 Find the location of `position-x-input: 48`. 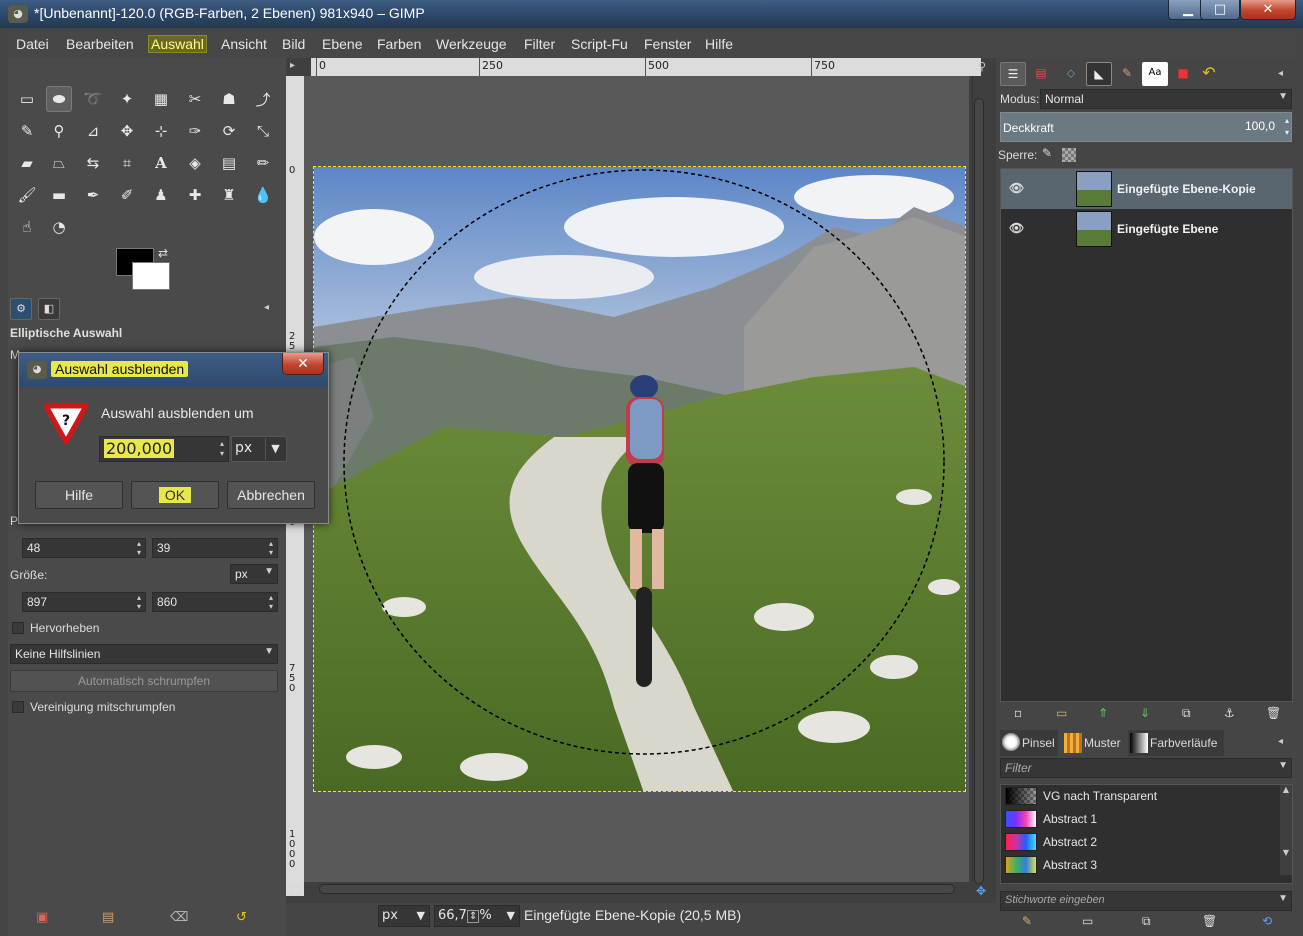

position-x-input: 48 is located at coordinates (84, 548).